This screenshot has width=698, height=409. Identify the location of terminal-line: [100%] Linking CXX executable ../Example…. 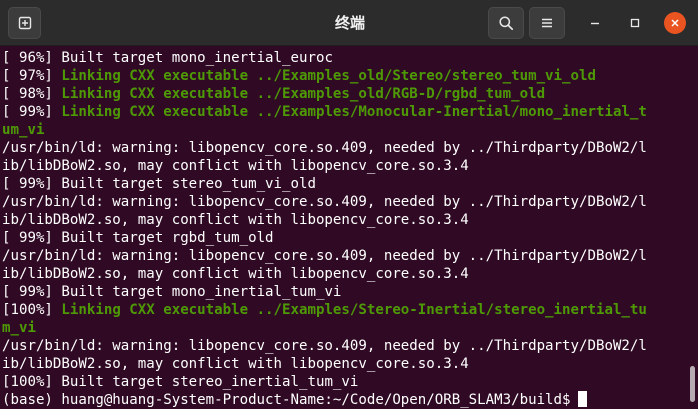
(350, 310).